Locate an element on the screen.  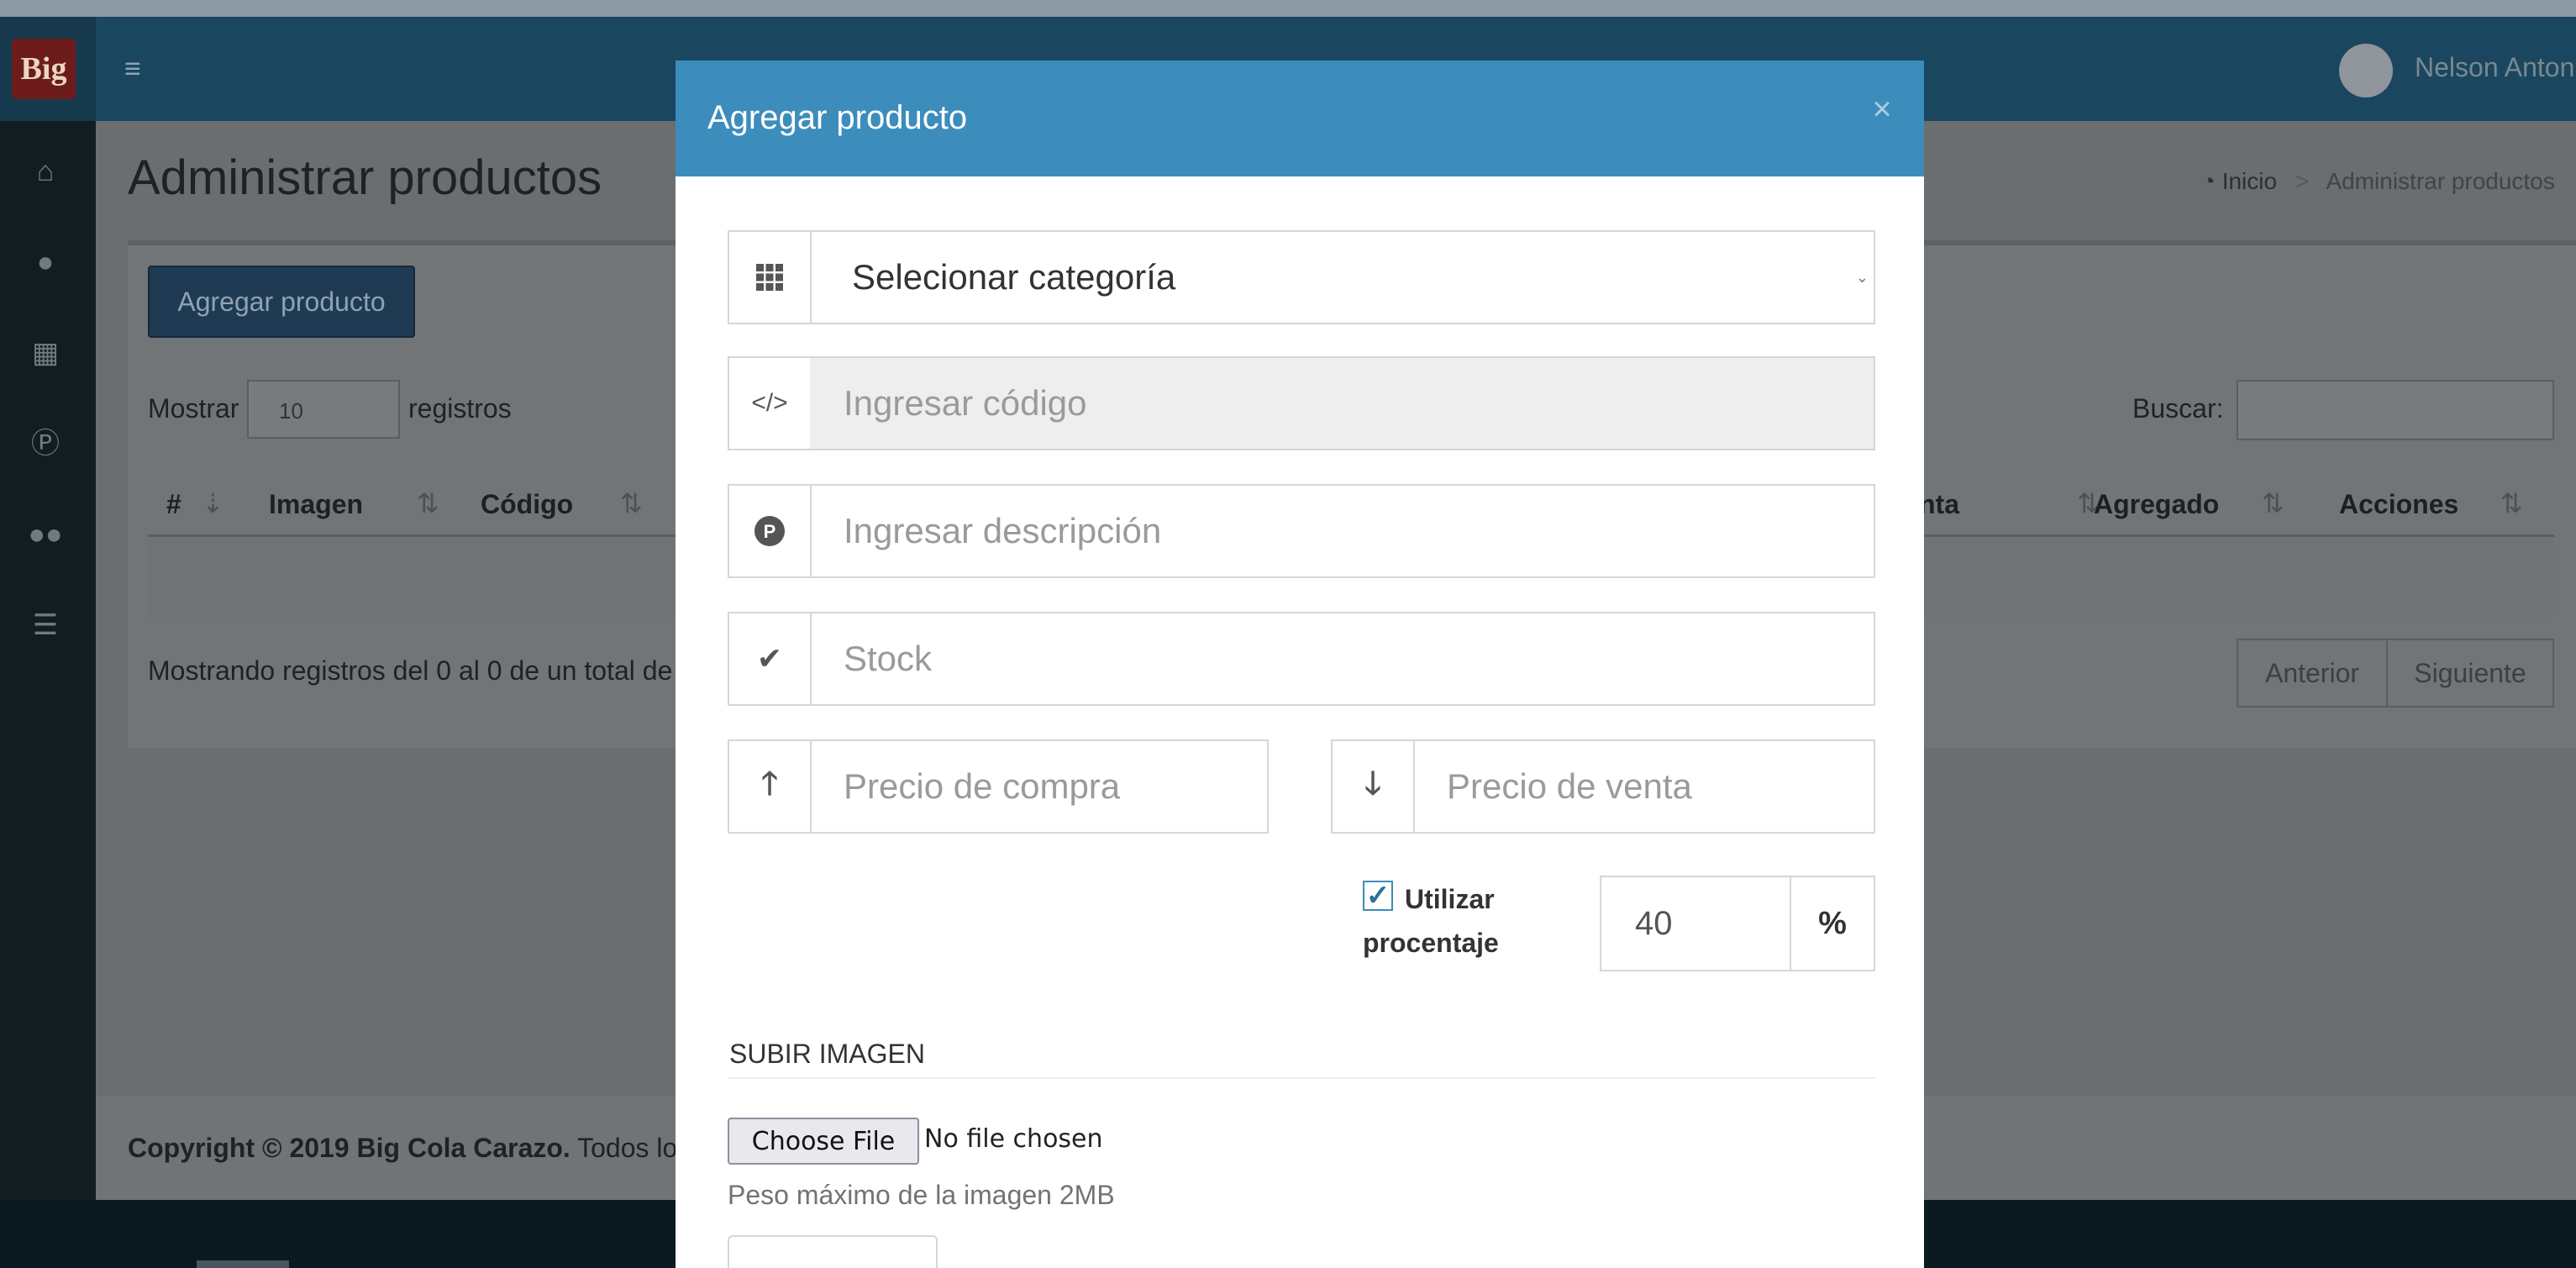
description-field: P is located at coordinates (1301, 531).